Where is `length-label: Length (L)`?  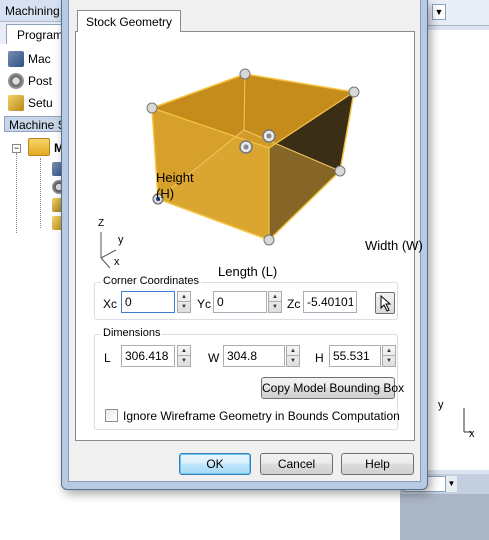
length-label: Length (L) is located at coordinates (248, 271).